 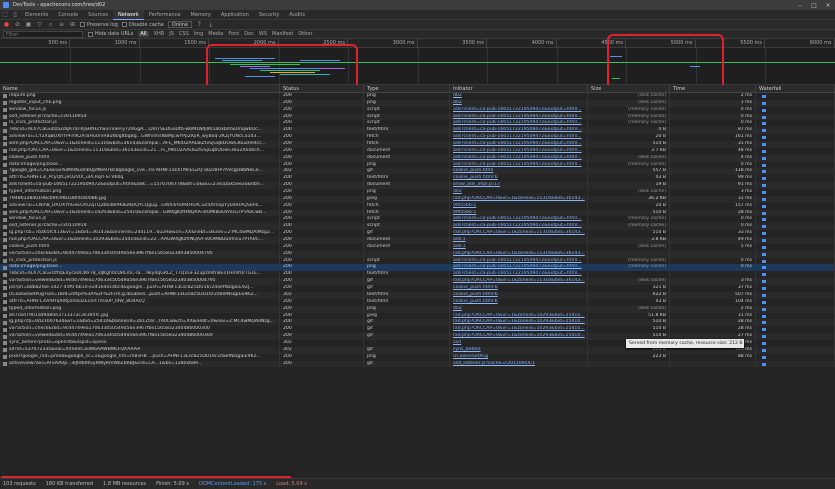 What do you see at coordinates (98, 15) in the screenshot?
I see `tab-sources: Sources` at bounding box center [98, 15].